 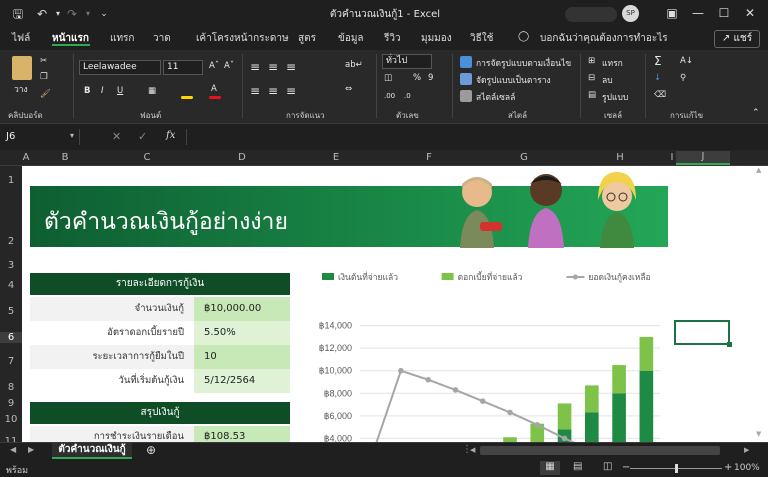 What do you see at coordinates (120, 67) in the screenshot?
I see `font-name-dropdown: Leelawadee` at bounding box center [120, 67].